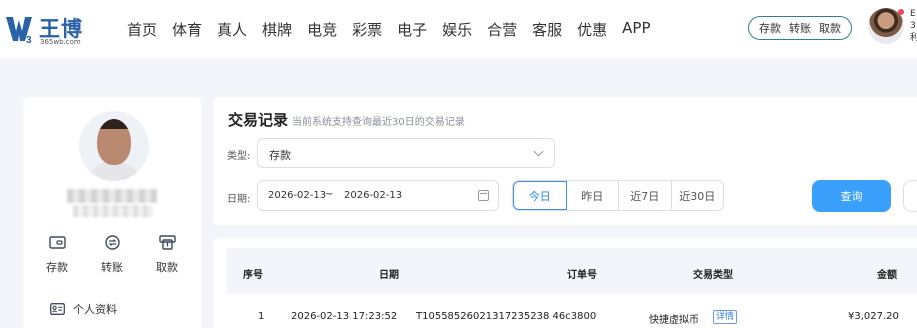 The width and height of the screenshot is (917, 328). What do you see at coordinates (502, 29) in the screenshot?
I see `nav-partner: 合营` at bounding box center [502, 29].